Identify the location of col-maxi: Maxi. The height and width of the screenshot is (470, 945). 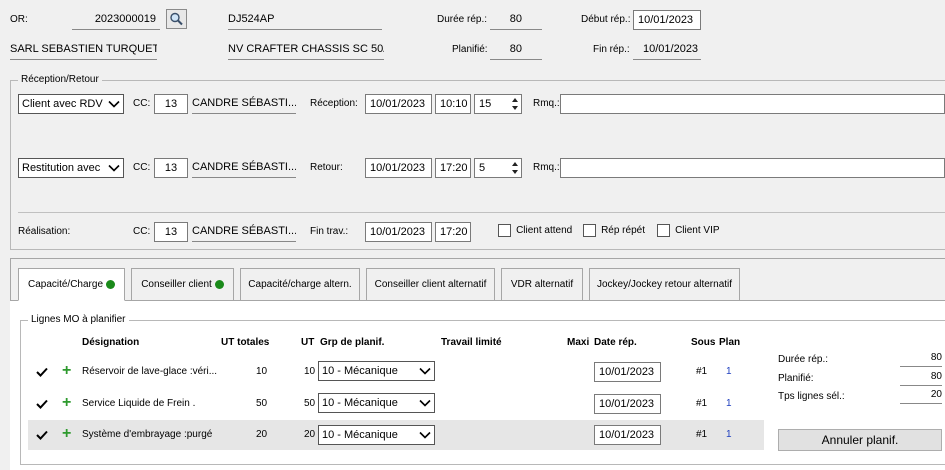
(578, 342).